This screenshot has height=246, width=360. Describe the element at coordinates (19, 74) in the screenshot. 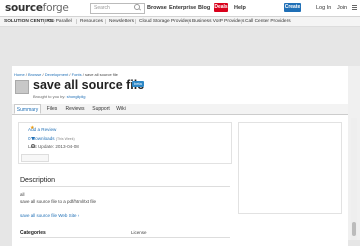

I see `crumb-home: Home` at that location.